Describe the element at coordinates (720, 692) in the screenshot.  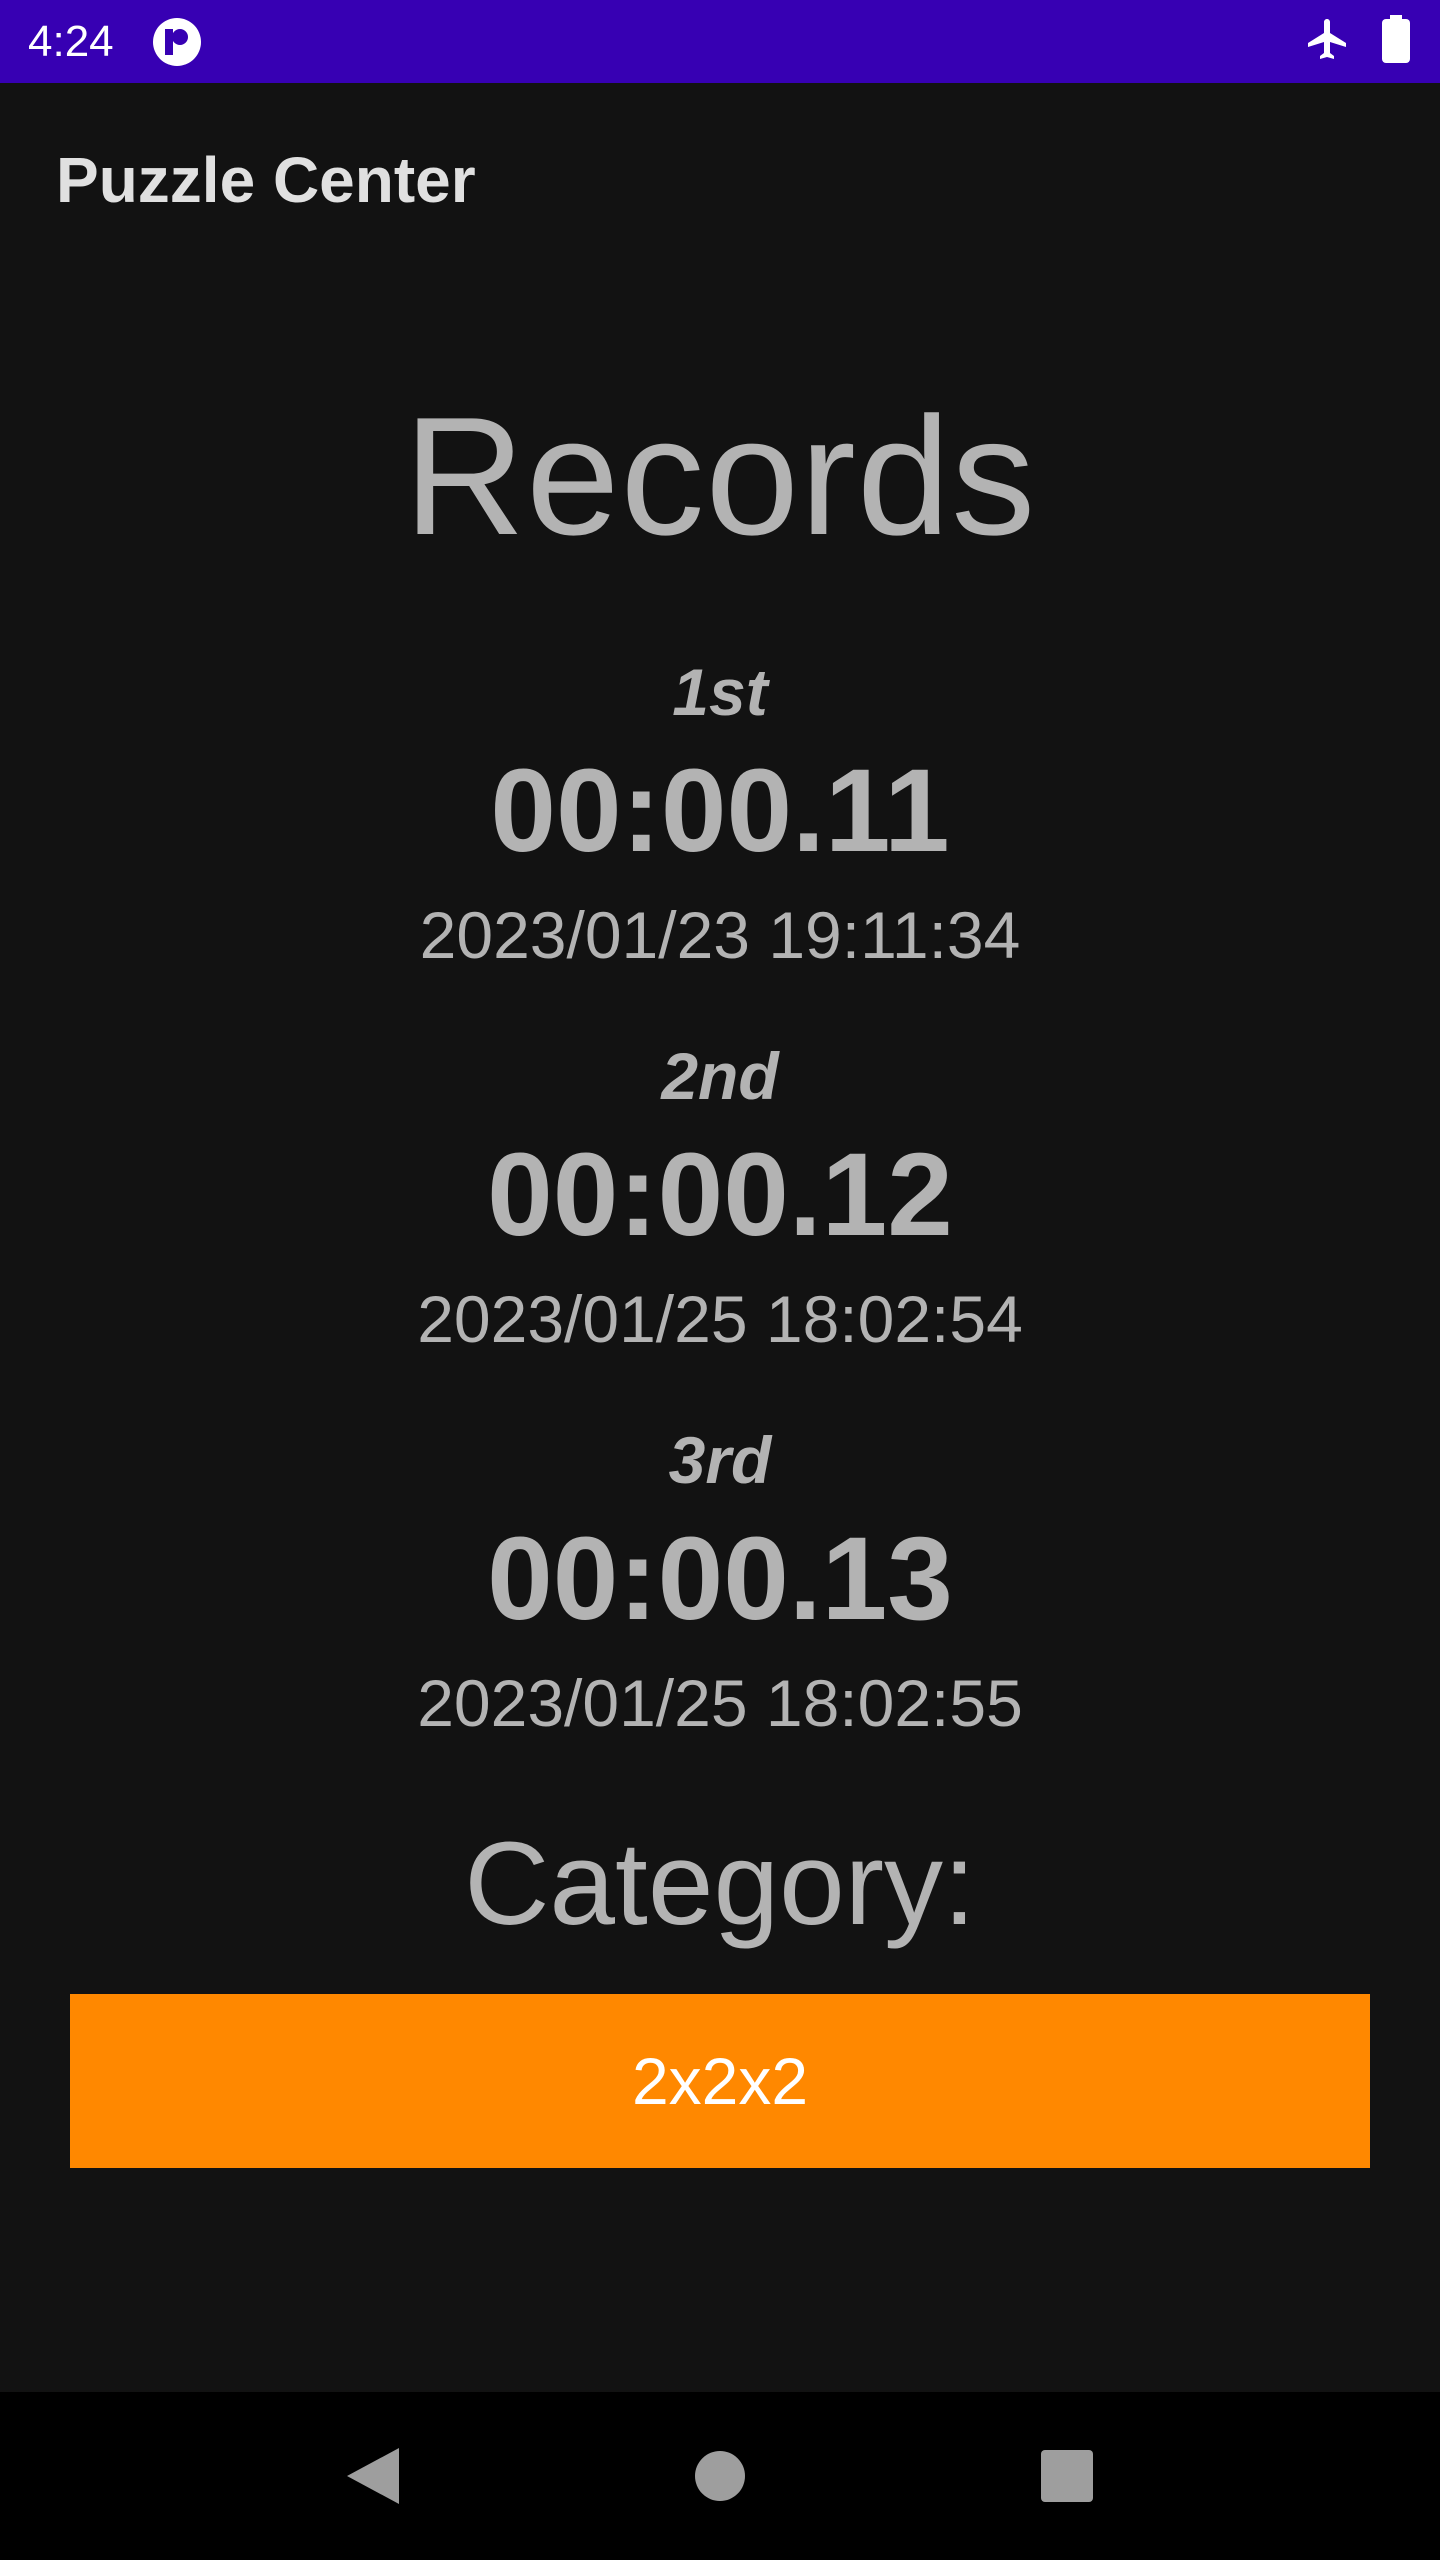
I see `record-rank: 1st` at that location.